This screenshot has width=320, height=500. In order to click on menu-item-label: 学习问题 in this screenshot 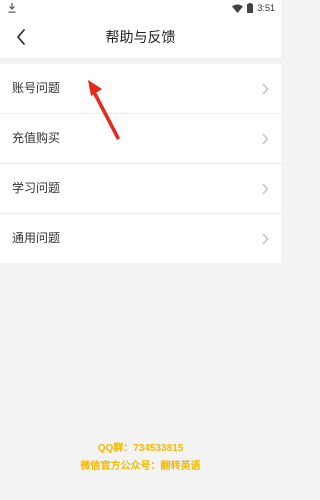, I will do `click(36, 188)`.